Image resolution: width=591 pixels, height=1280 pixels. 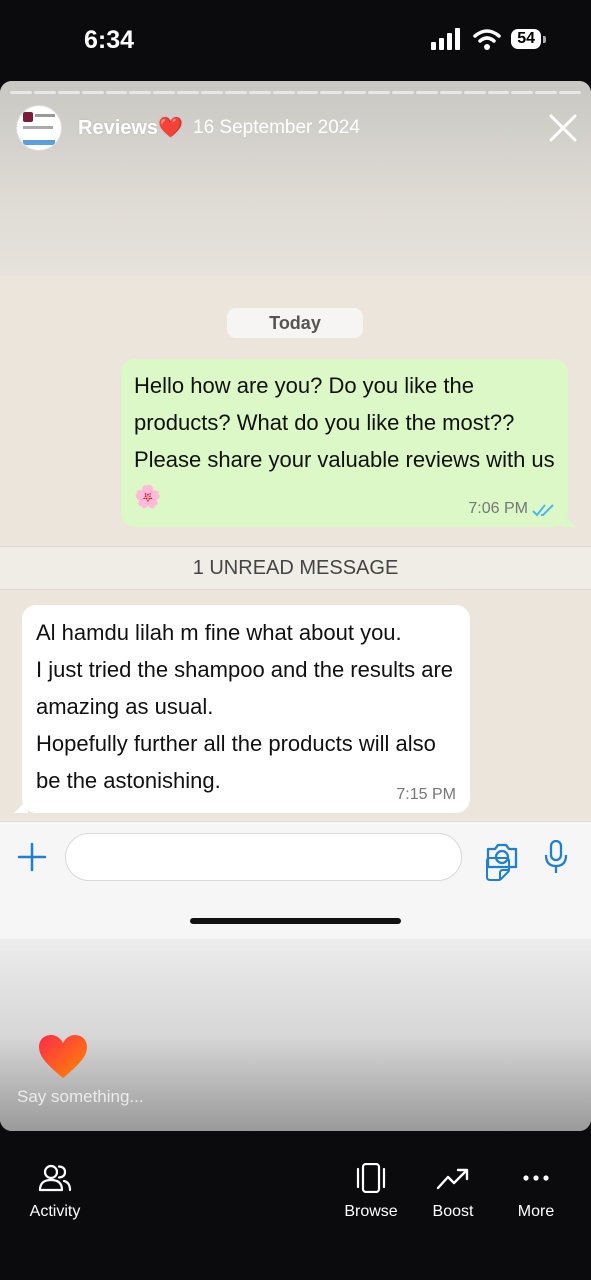 I want to click on story-progress, so click(x=295, y=92).